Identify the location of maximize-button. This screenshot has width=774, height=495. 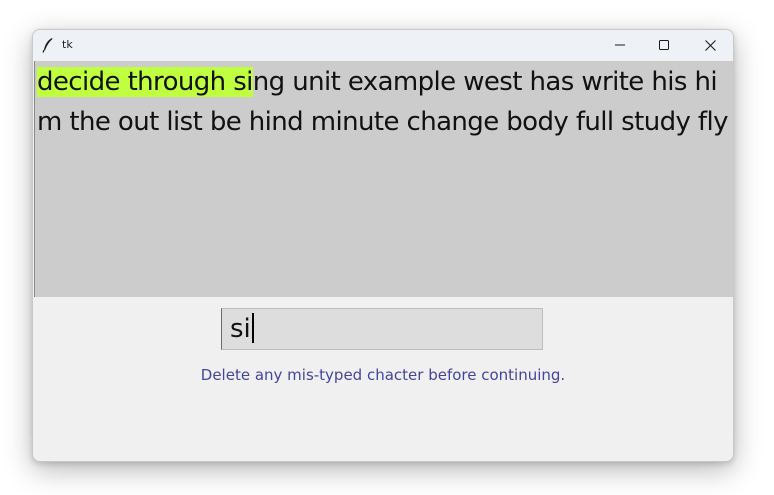
(664, 45).